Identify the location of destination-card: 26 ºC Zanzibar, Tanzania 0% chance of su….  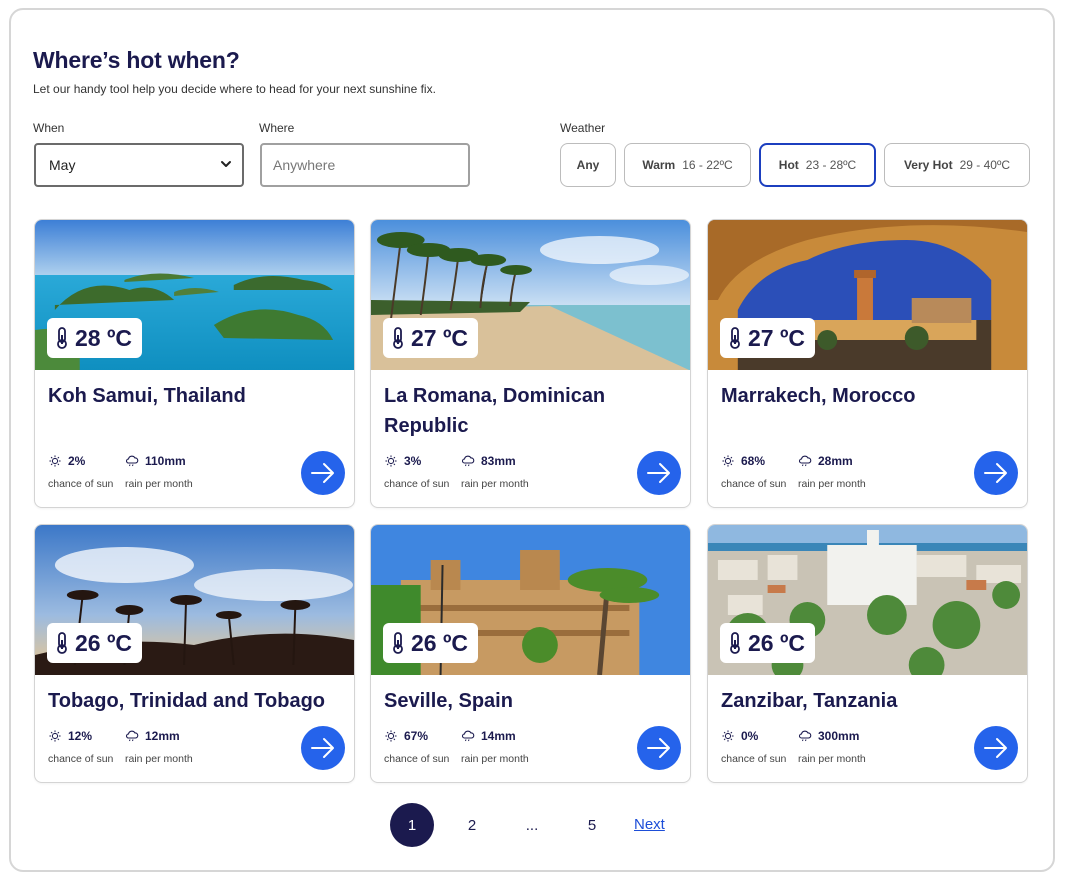
(867, 653).